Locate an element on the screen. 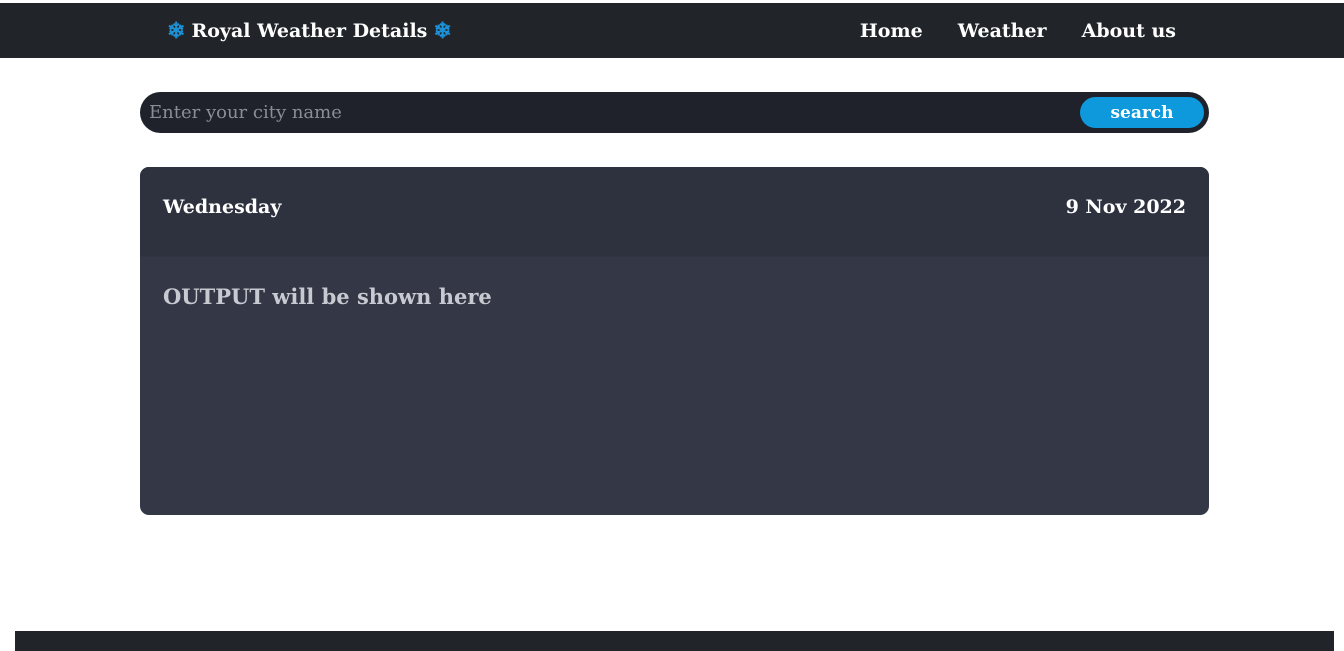 The width and height of the screenshot is (1344, 651). nav-link-home: Home is located at coordinates (891, 31).